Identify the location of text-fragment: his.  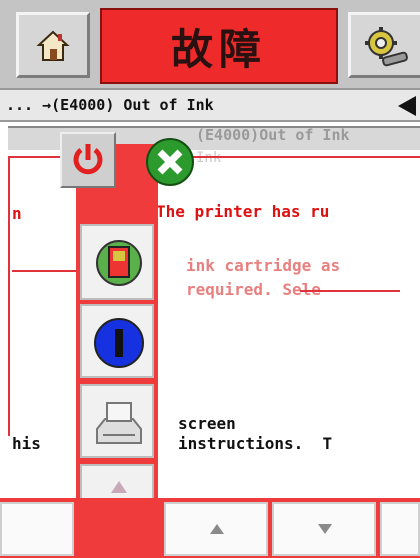
(26, 443).